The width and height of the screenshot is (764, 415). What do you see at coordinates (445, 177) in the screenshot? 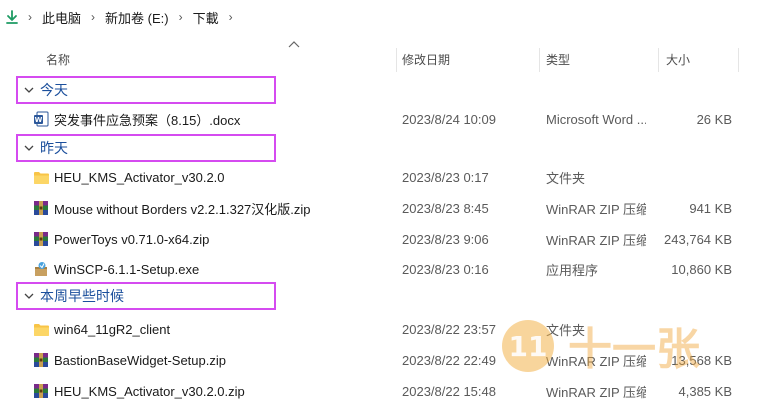
I see `file-date: 2023/8/23 0:17` at bounding box center [445, 177].